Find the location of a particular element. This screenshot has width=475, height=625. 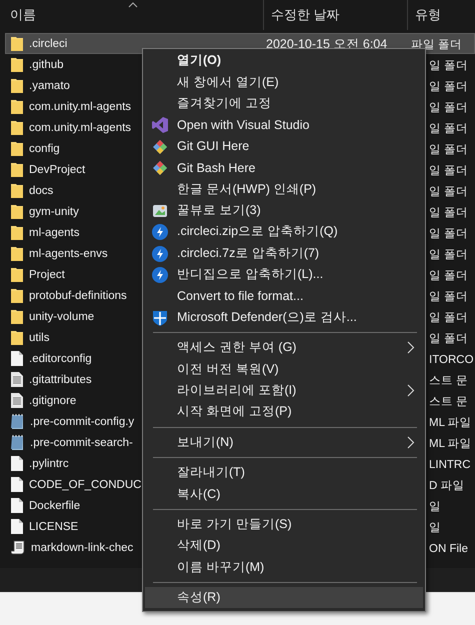

file-name: docs is located at coordinates (41, 190).